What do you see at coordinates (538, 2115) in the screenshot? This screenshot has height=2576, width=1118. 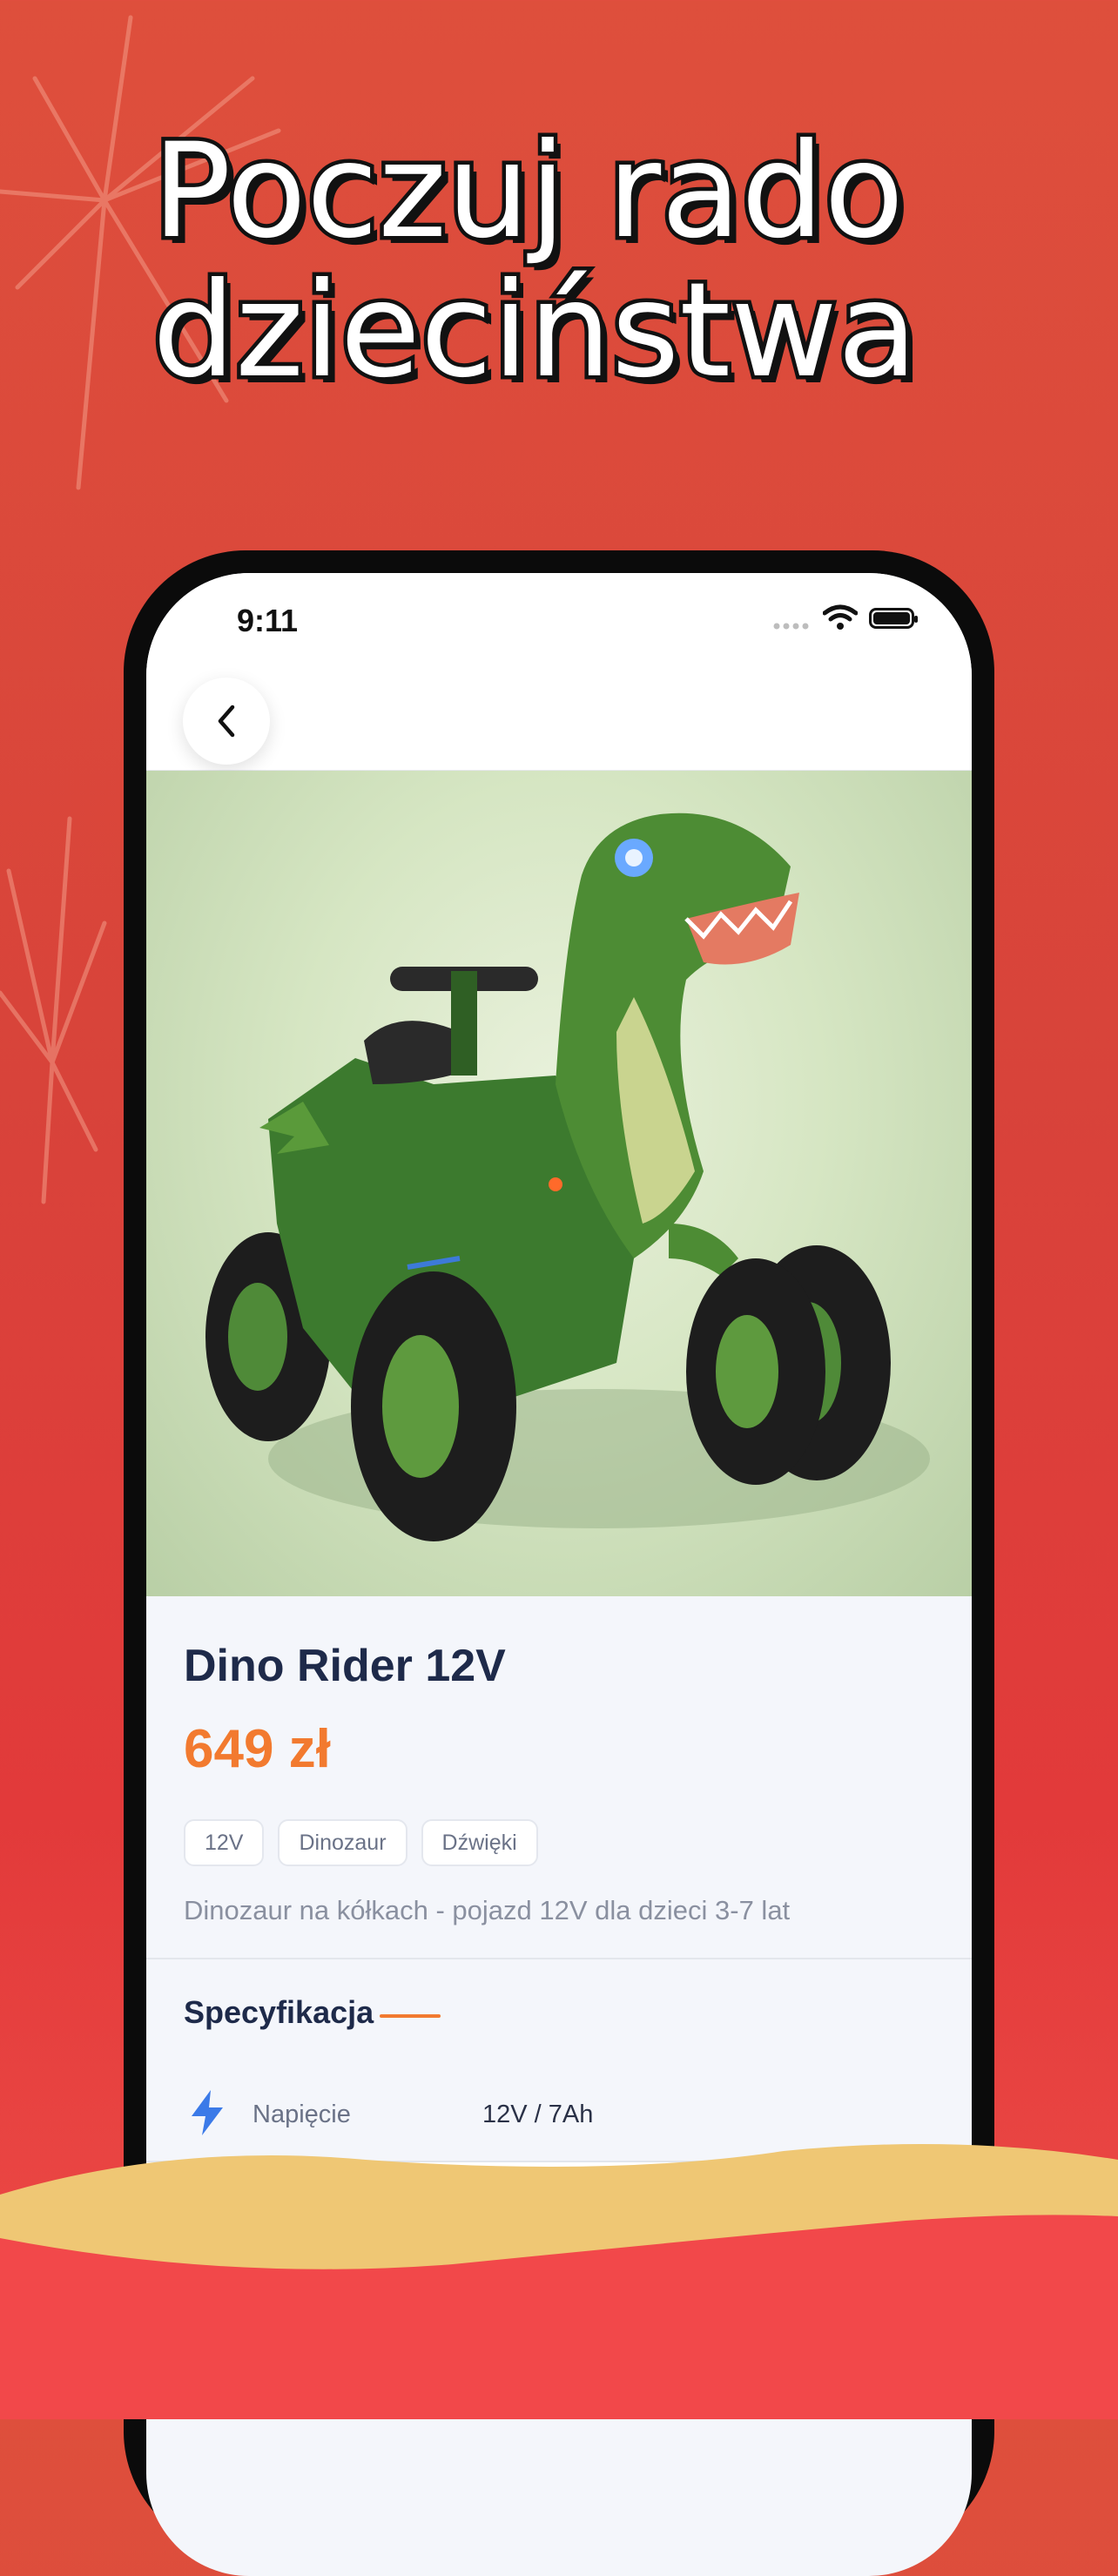 I see `spec-value: 12V / 7Ah` at bounding box center [538, 2115].